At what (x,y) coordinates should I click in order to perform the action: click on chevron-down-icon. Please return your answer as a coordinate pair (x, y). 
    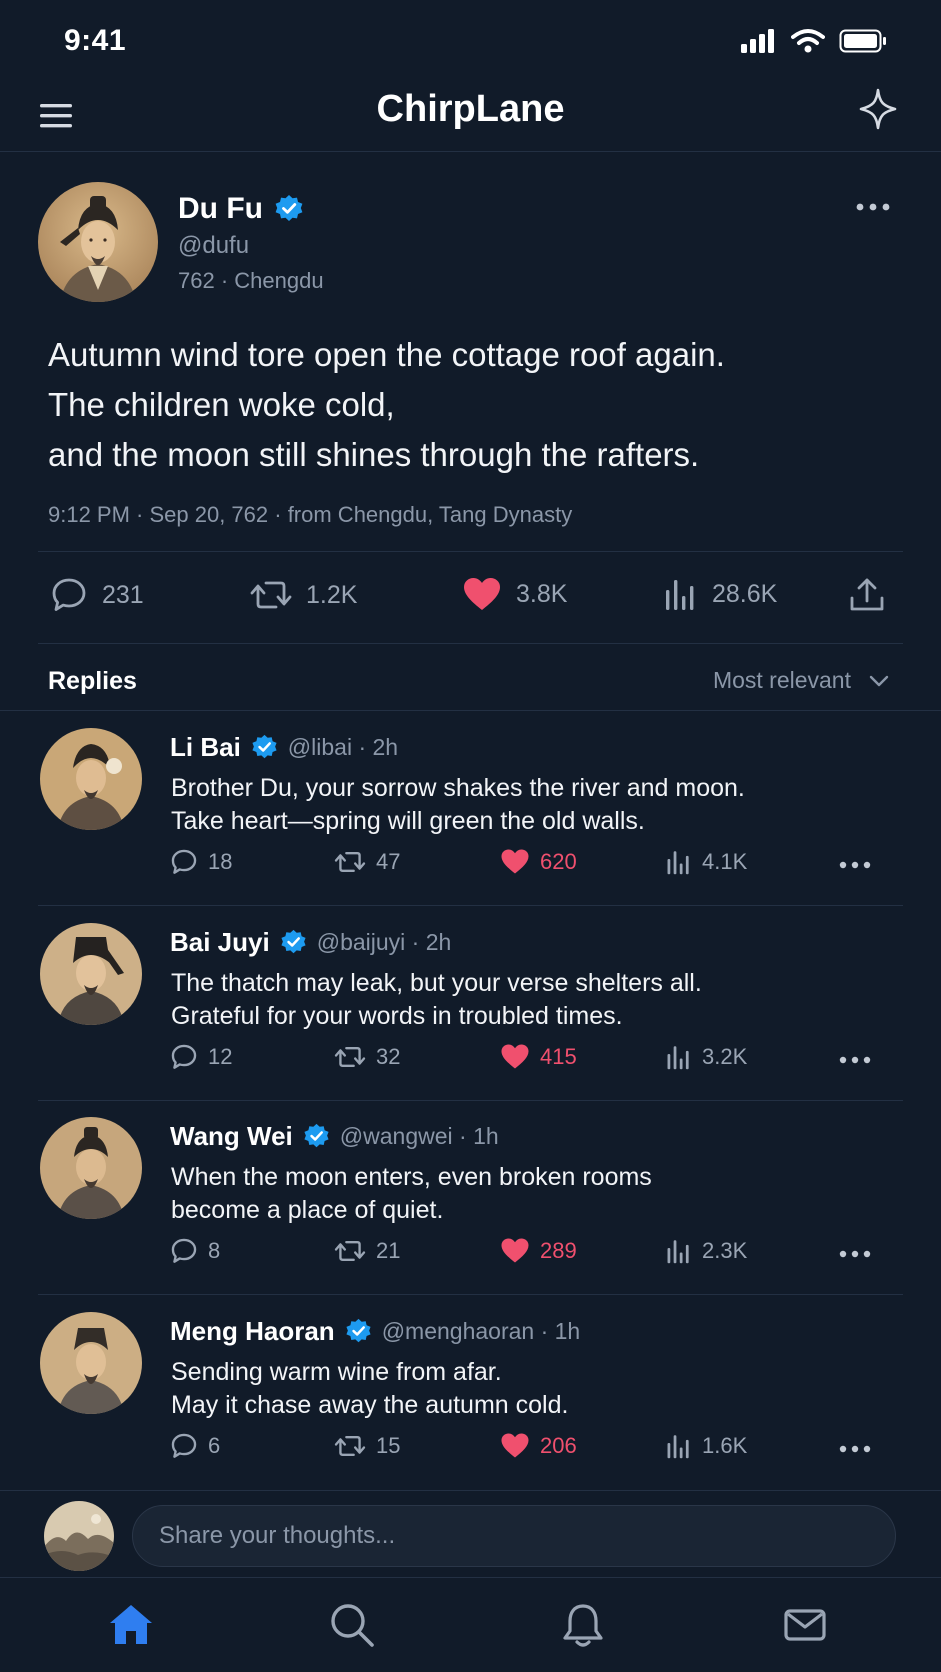
    Looking at the image, I should click on (879, 680).